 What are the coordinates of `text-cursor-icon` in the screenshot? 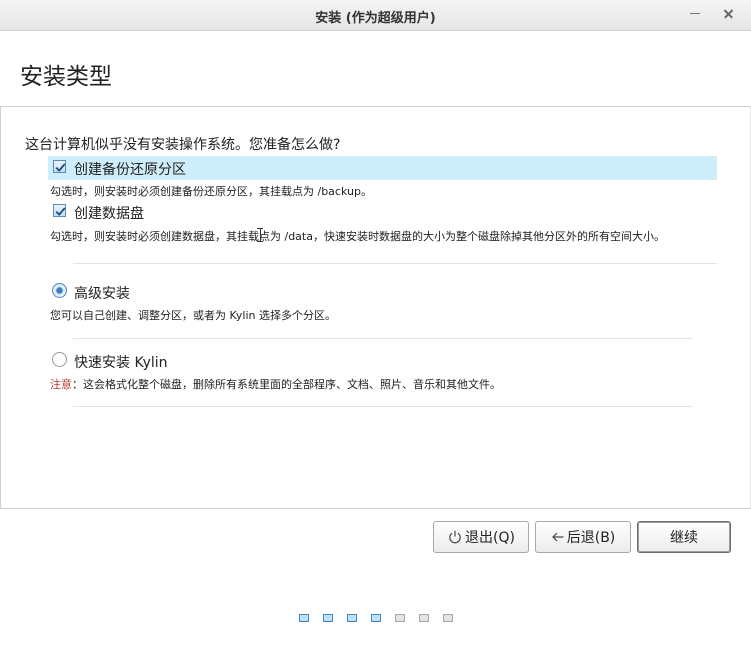 It's located at (260, 235).